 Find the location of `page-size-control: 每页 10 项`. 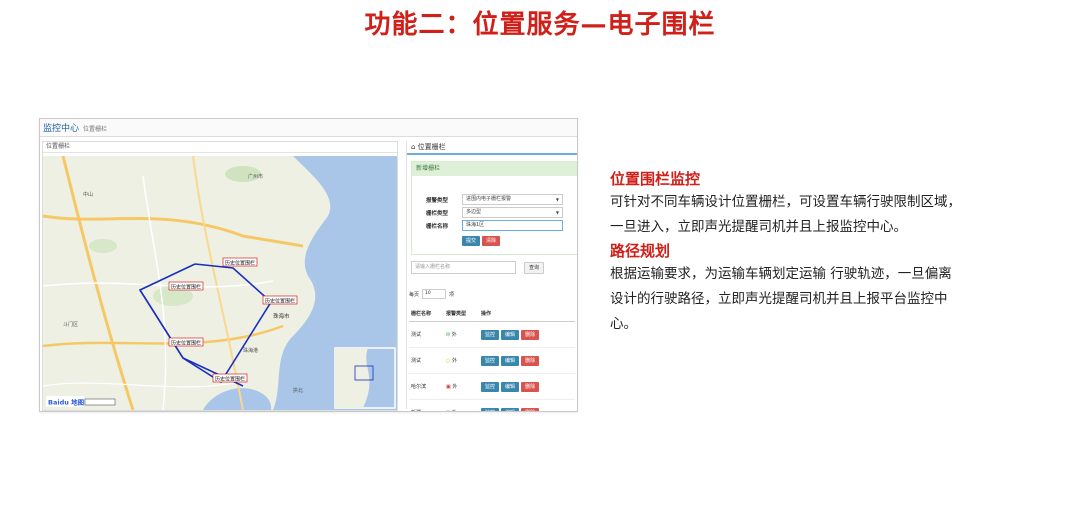

page-size-control: 每页 10 项 is located at coordinates (432, 294).